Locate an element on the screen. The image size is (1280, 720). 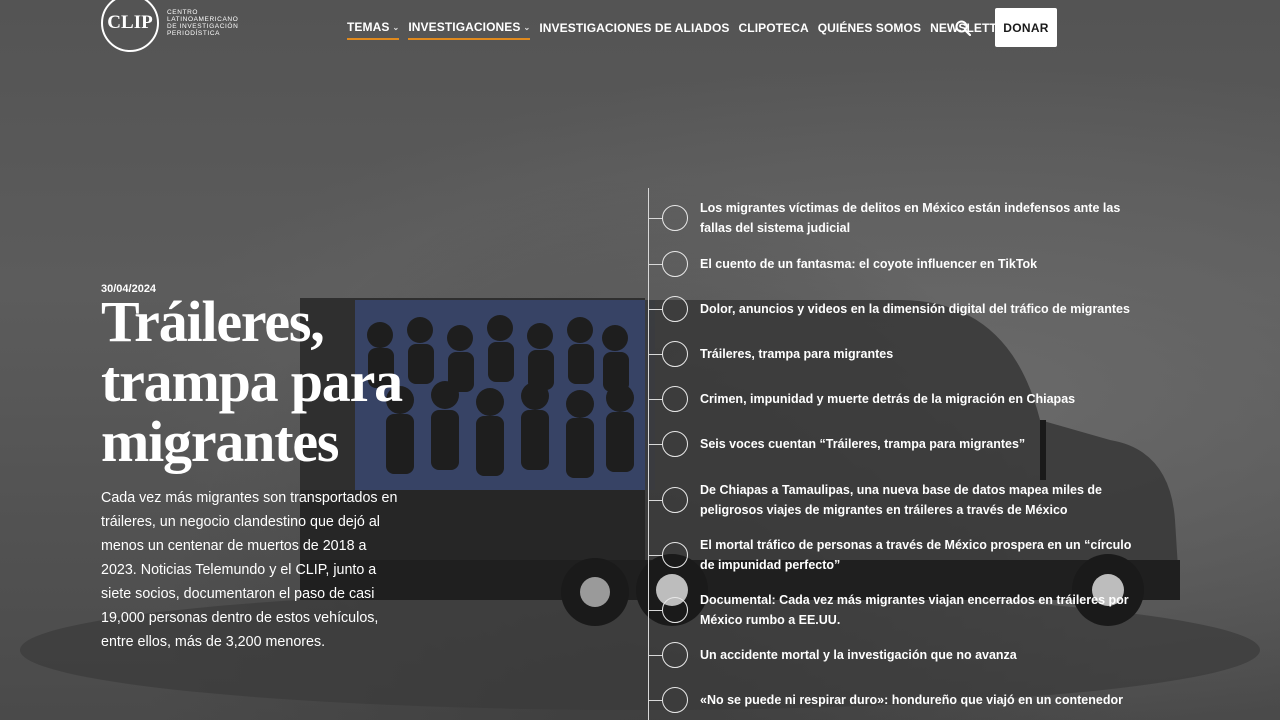
nav-item-label: INVESTIGACIONES is located at coordinates (464, 27).